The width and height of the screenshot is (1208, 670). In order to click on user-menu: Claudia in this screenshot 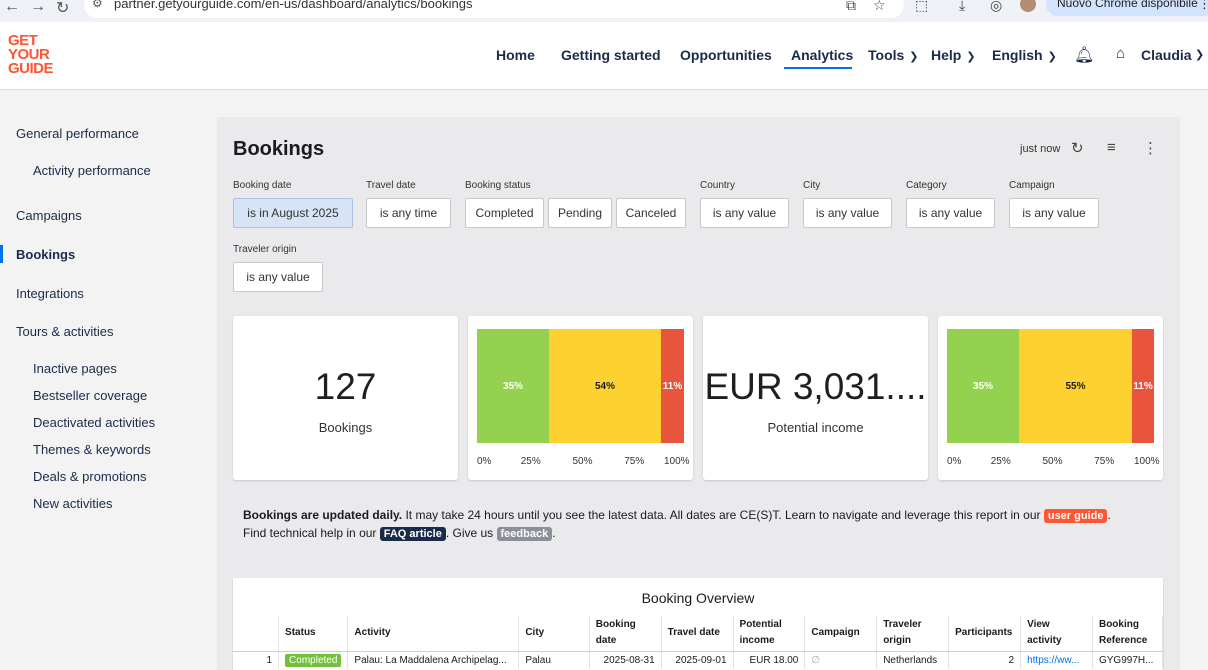, I will do `click(1166, 55)`.